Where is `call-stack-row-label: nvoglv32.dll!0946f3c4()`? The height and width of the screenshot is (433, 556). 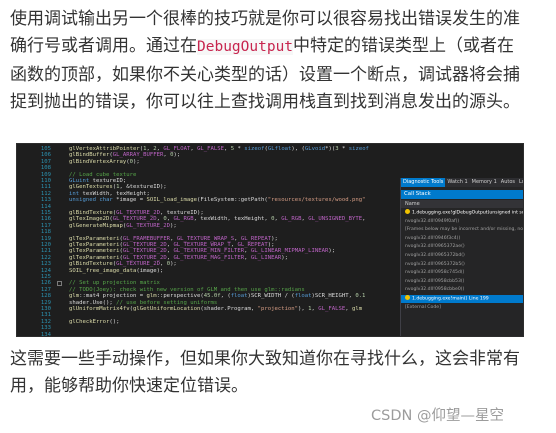 call-stack-row-label: nvoglv32.dll!0946f3c4() is located at coordinates (433, 238).